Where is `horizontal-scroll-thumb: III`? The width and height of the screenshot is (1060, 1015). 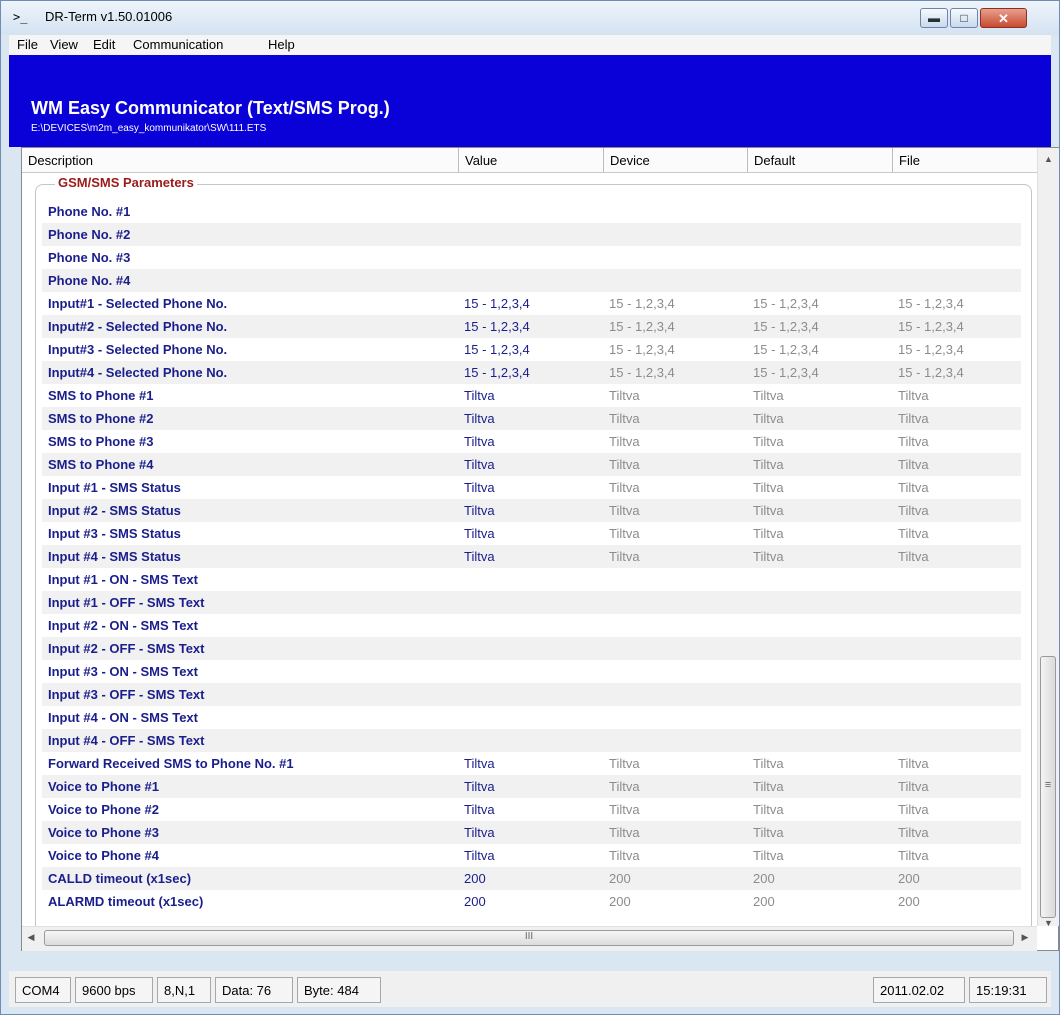
horizontal-scroll-thumb: III is located at coordinates (529, 938).